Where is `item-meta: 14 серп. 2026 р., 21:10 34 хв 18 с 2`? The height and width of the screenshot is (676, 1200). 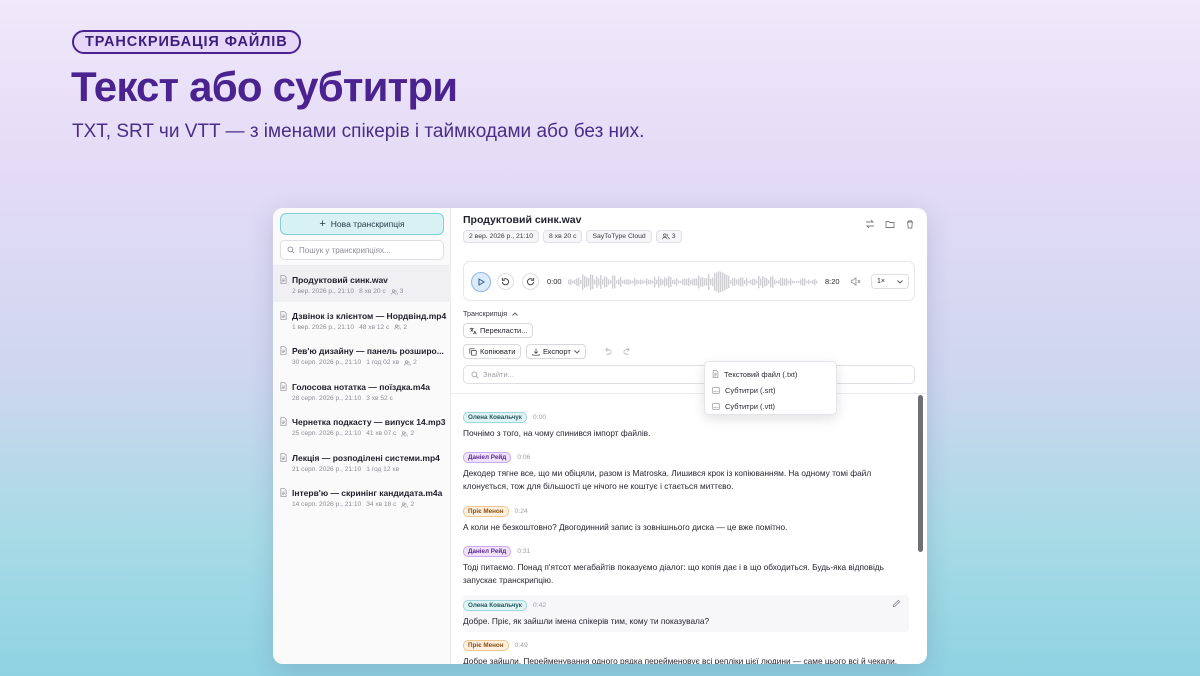
item-meta: 14 серп. 2026 р., 21:10 34 хв 18 с 2 is located at coordinates (353, 504).